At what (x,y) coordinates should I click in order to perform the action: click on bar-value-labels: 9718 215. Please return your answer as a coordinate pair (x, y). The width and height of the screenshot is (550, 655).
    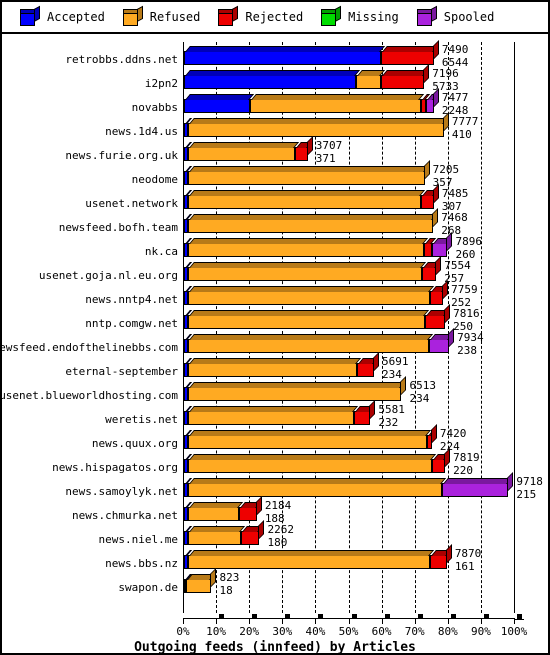
    Looking at the image, I should click on (529, 488).